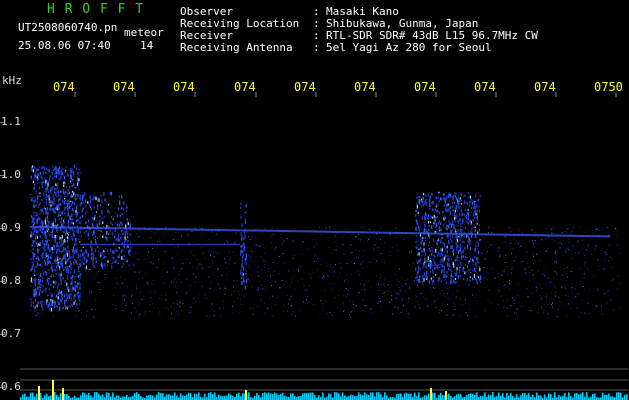  What do you see at coordinates (68, 27) in the screenshot?
I see `file-name: UT2508060740.pn` at bounding box center [68, 27].